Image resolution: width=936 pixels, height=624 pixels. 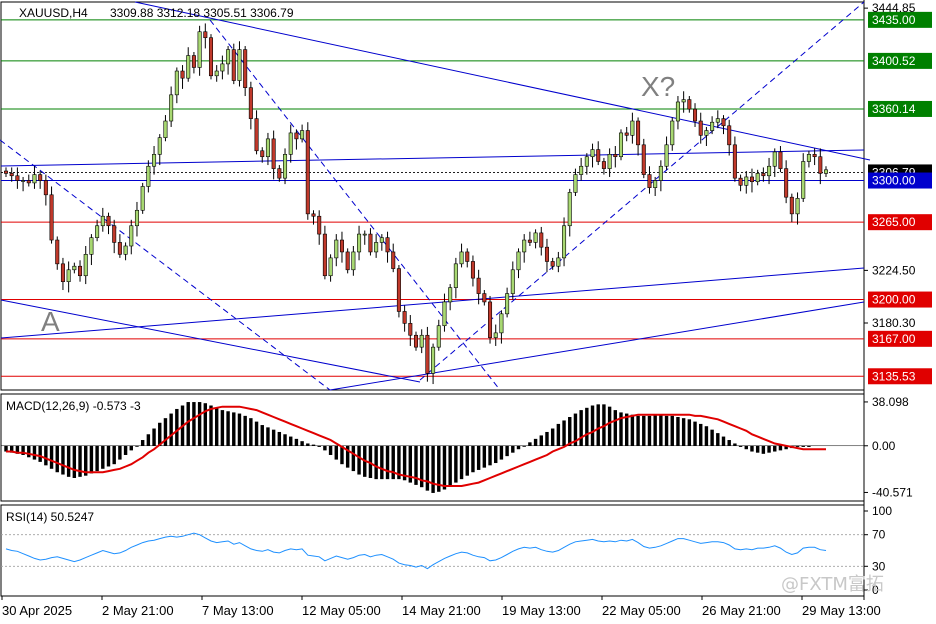 I want to click on level-tag-3400.52: 3400.52, so click(x=894, y=61).